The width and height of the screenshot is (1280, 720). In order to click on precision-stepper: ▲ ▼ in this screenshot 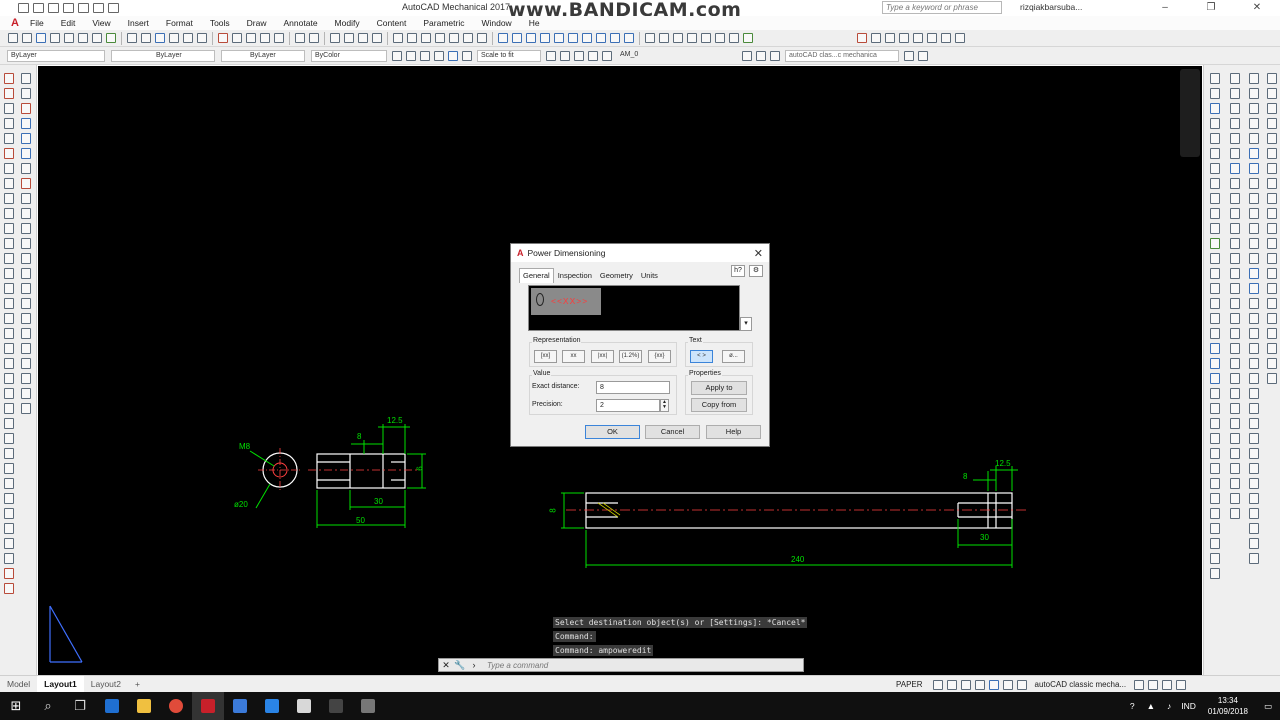, I will do `click(664, 405)`.